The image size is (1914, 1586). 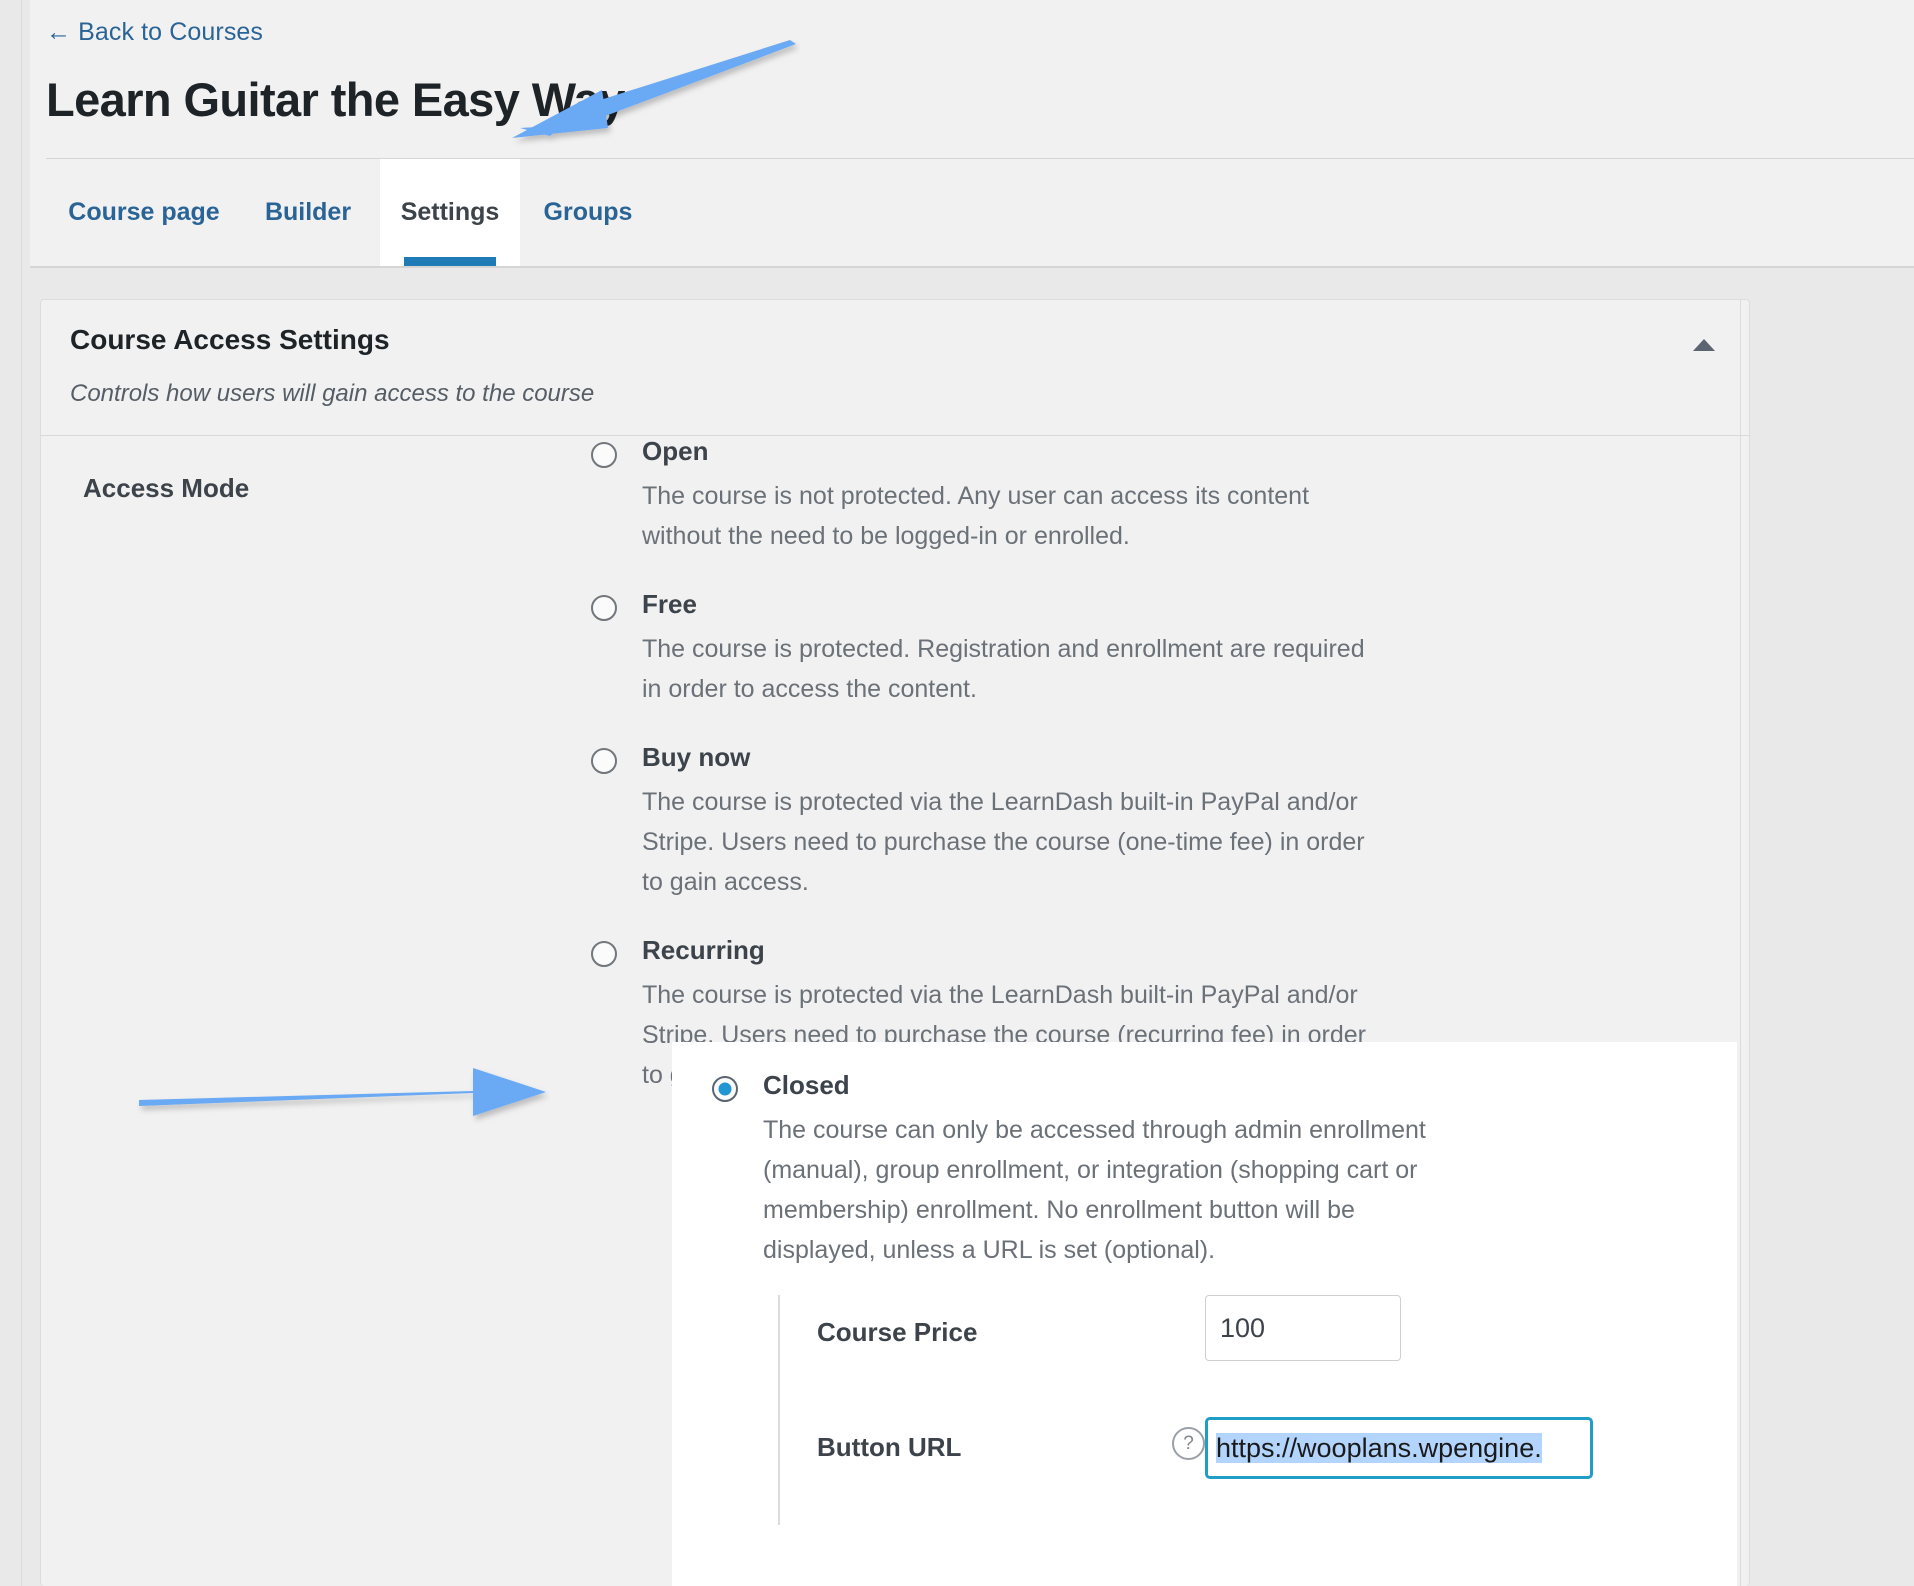 I want to click on tab-groups: Groups, so click(x=588, y=212).